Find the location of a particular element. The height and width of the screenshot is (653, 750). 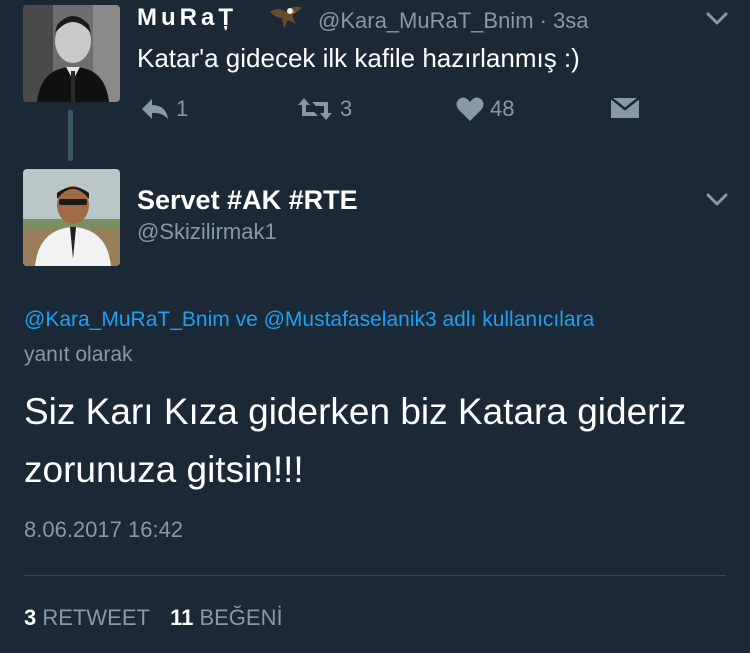

envelope-icon is located at coordinates (625, 107).